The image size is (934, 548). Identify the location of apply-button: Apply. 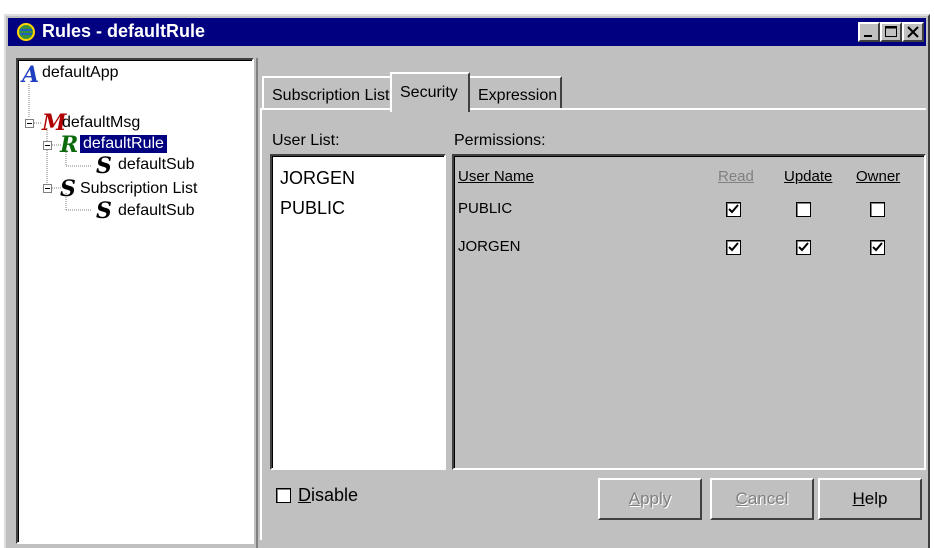
(650, 499).